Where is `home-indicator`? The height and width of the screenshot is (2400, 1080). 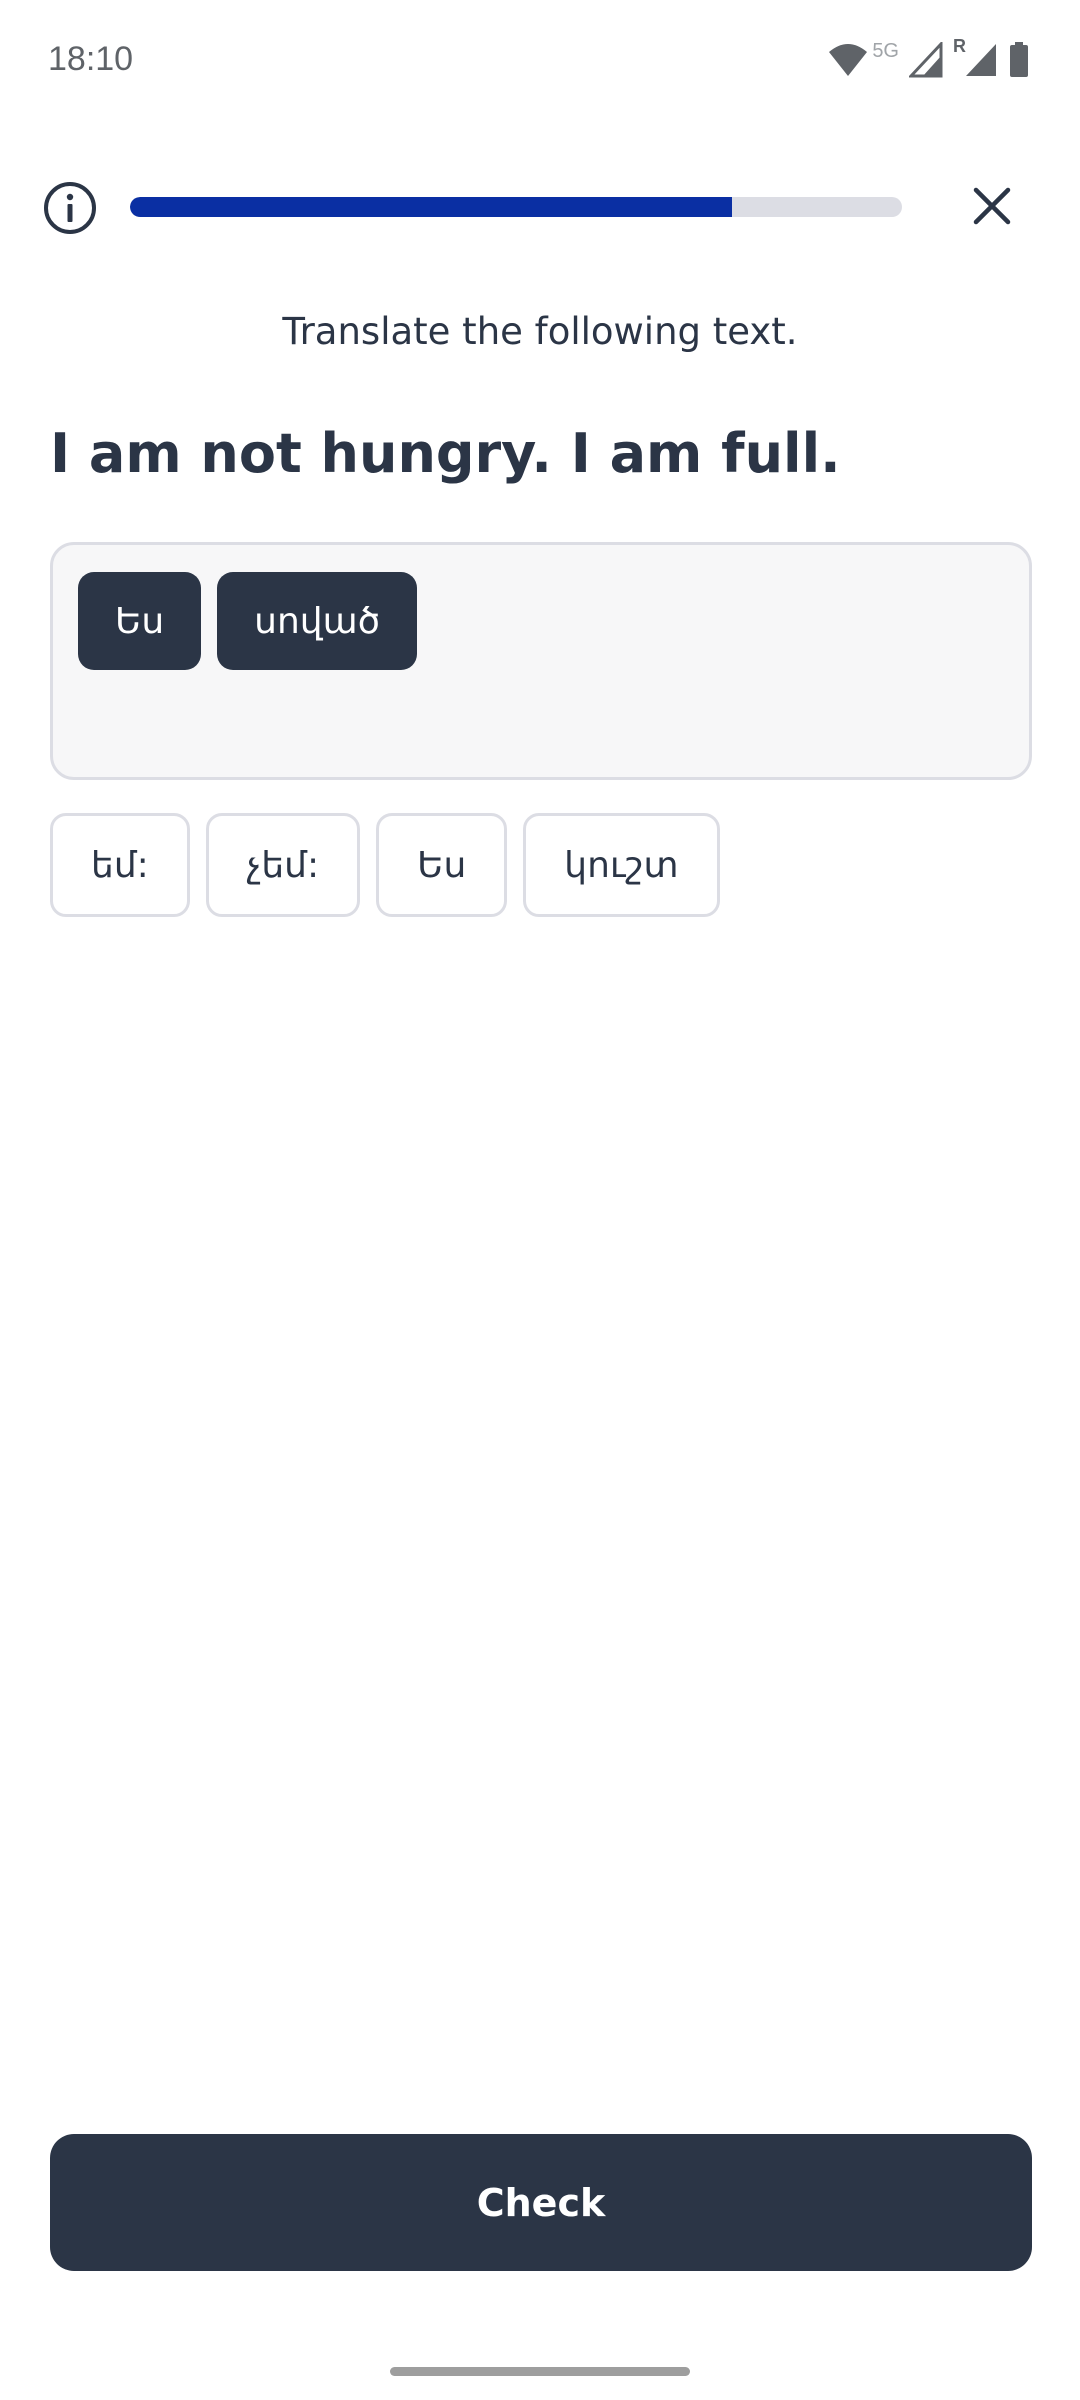 home-indicator is located at coordinates (540, 2371).